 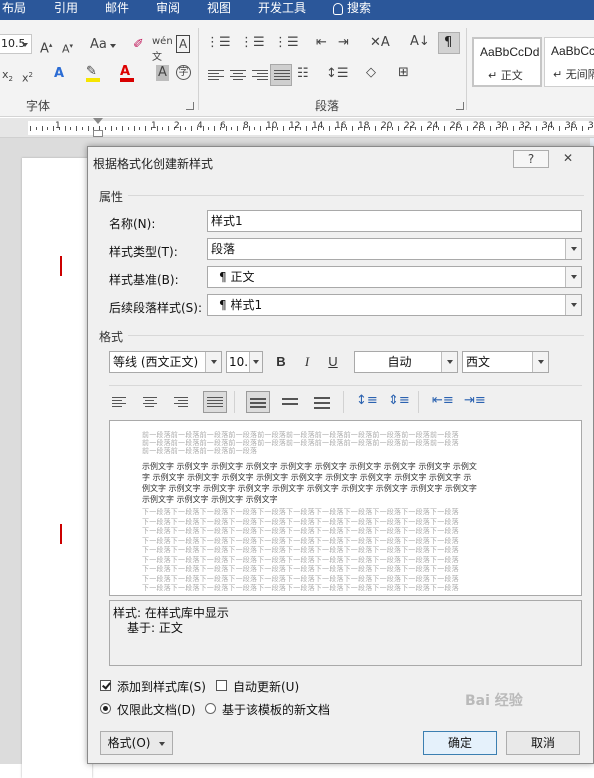 I want to click on distributed-icon: ☷, so click(x=303, y=74).